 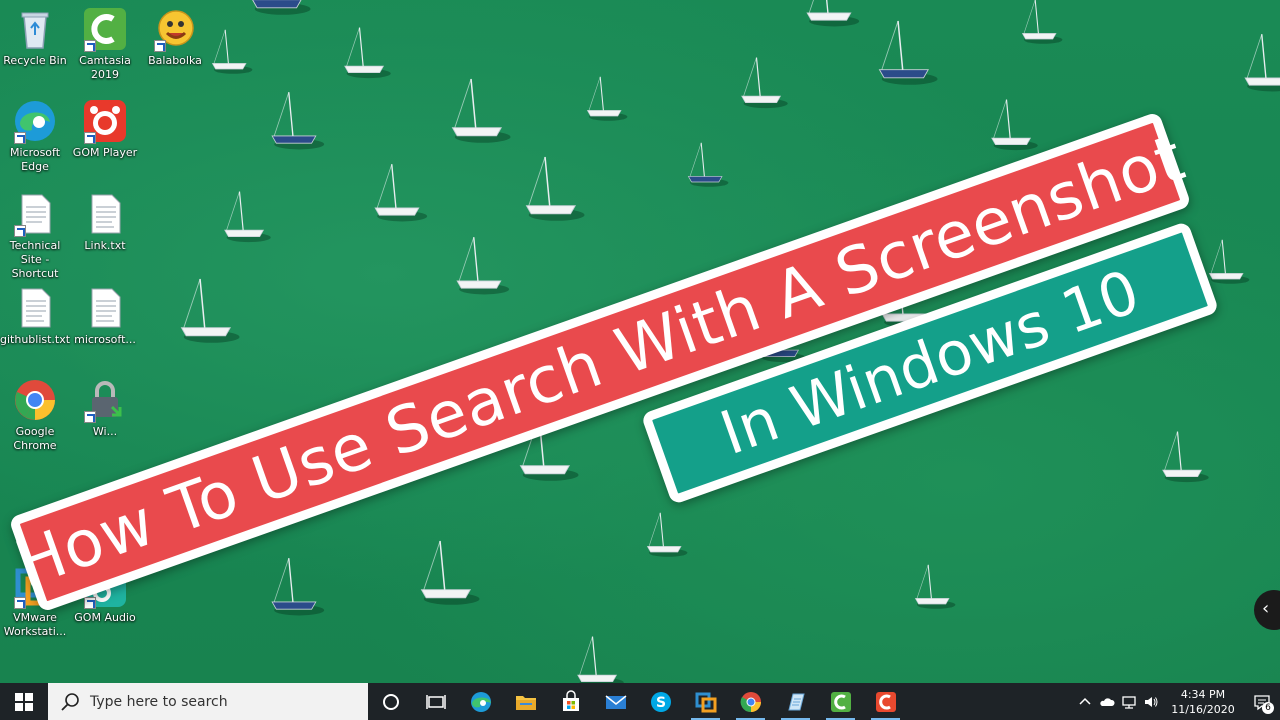 I want to click on start-button, so click(x=24, y=701).